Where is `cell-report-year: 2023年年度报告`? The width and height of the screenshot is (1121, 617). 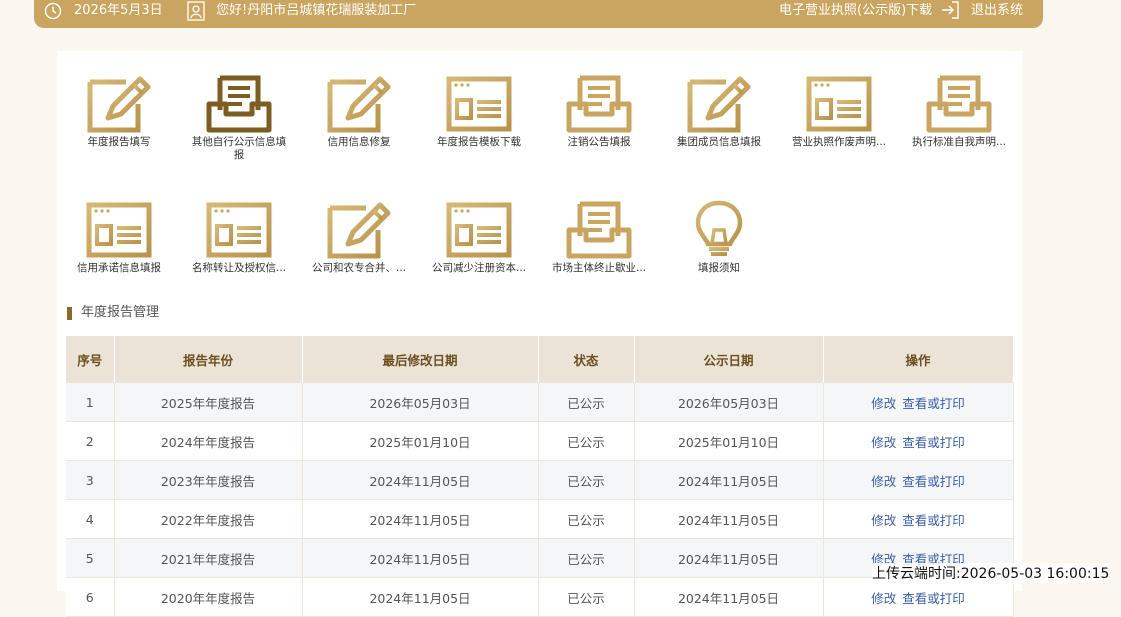
cell-report-year: 2023年年度报告 is located at coordinates (208, 480).